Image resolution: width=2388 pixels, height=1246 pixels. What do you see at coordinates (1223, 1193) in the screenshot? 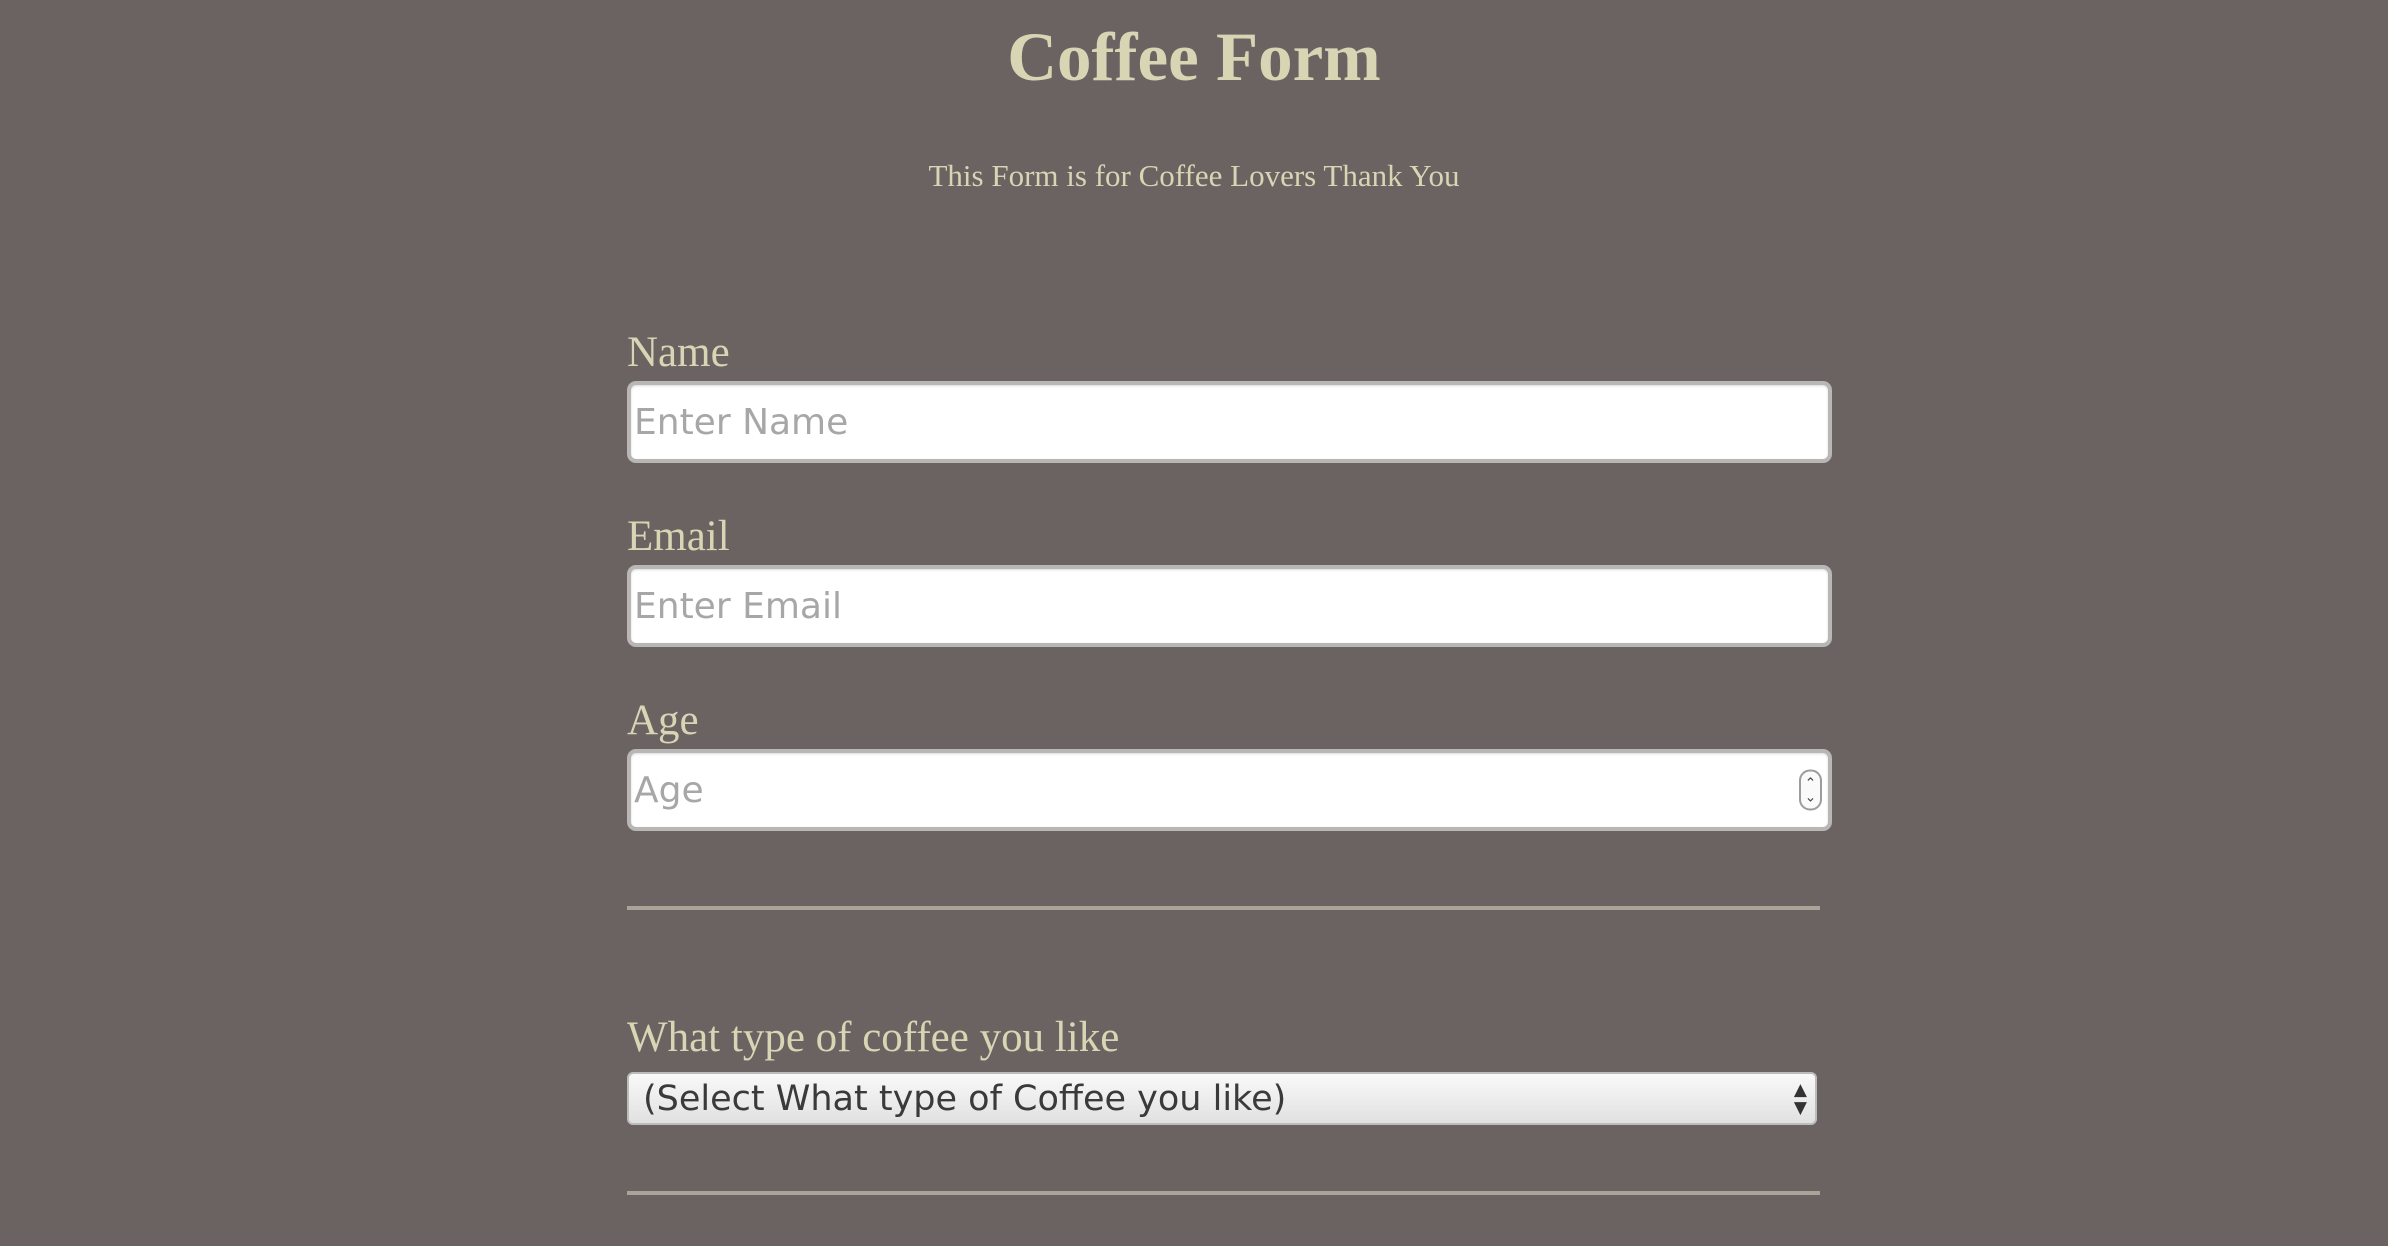
I see `section-divider-bottom` at bounding box center [1223, 1193].